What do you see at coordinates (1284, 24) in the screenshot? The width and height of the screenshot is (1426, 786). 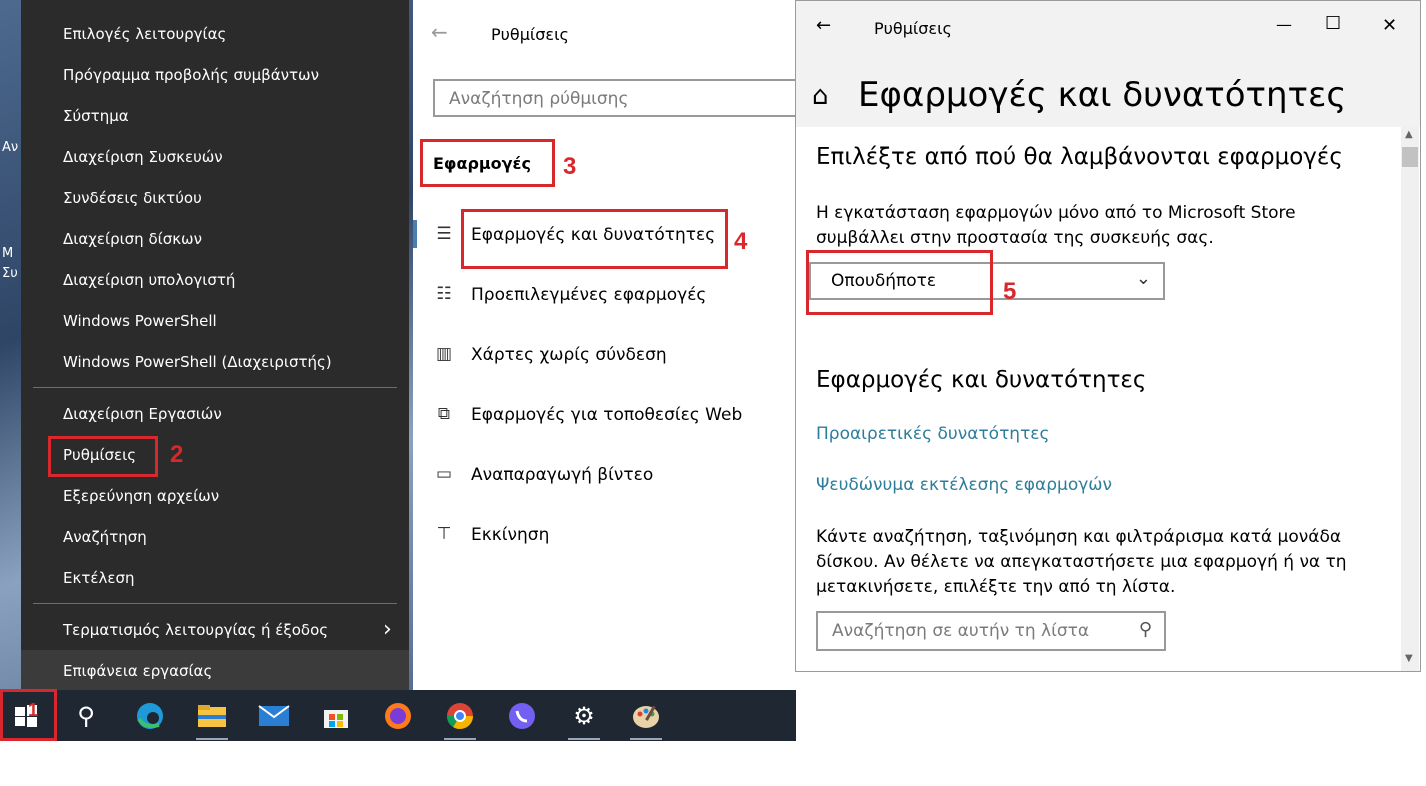 I see `minimize-button: —` at bounding box center [1284, 24].